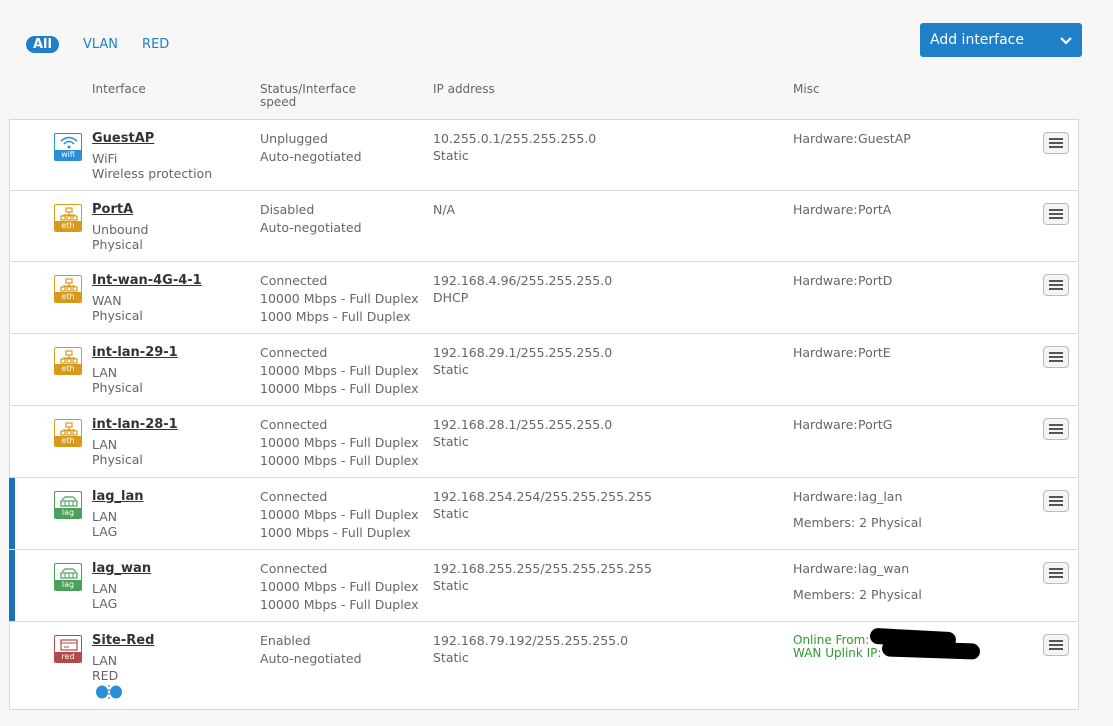 Image resolution: width=1113 pixels, height=726 pixels. Describe the element at coordinates (68, 657) in the screenshot. I see `icon-tag: red` at that location.